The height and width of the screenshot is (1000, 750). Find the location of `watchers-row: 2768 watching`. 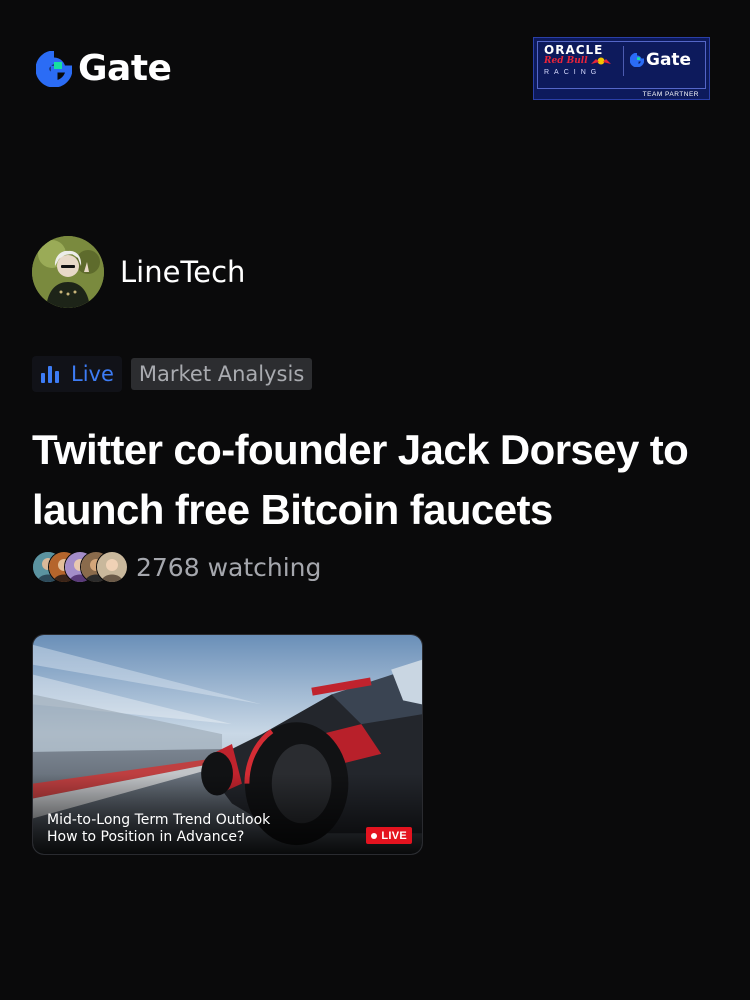

watchers-row: 2768 watching is located at coordinates (176, 567).